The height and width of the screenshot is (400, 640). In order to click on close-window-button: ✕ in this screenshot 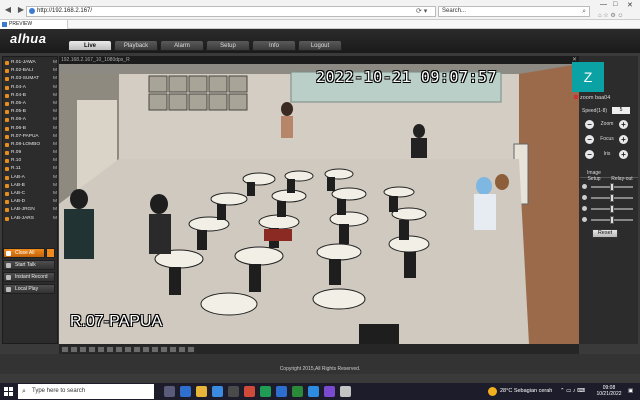, I will do `click(630, 5)`.